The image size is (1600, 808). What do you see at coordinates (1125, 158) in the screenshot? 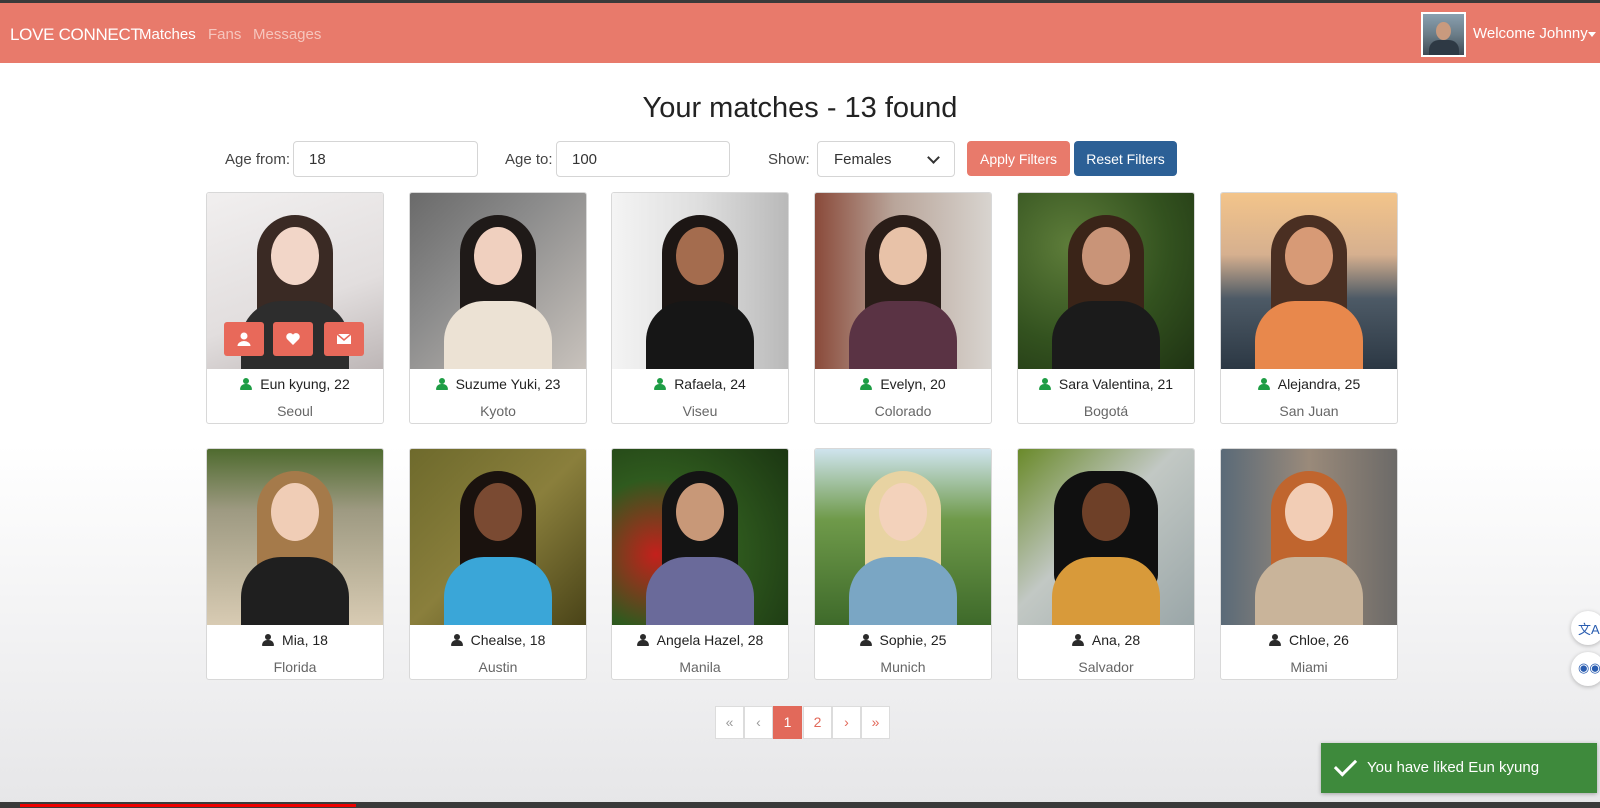
I see `reset-filters-button: Reset Filters` at bounding box center [1125, 158].